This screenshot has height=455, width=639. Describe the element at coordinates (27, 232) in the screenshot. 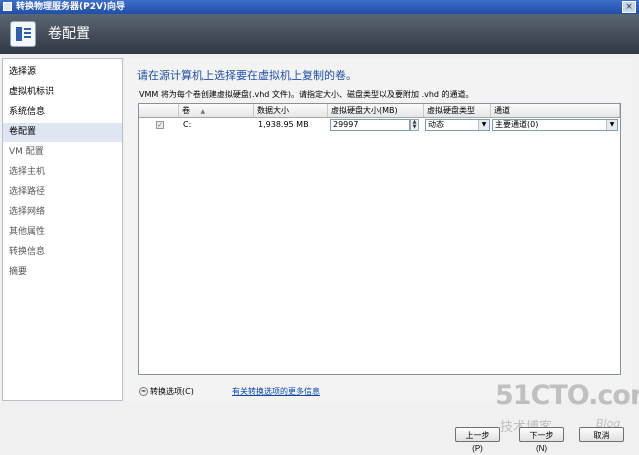

I see `sidebar-item-other-properties: 其他属性` at that location.